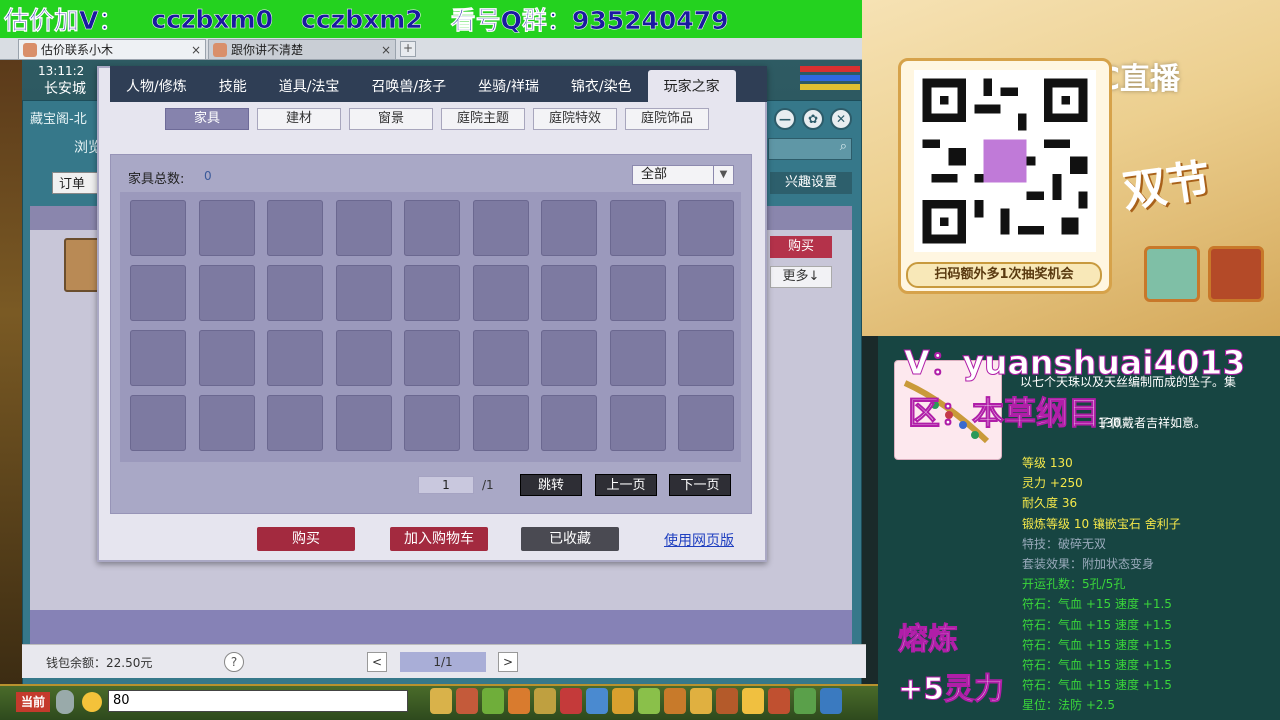 Image resolution: width=1280 pixels, height=720 pixels. What do you see at coordinates (233, 86) in the screenshot?
I see `tab-skills: 技能` at bounding box center [233, 86].